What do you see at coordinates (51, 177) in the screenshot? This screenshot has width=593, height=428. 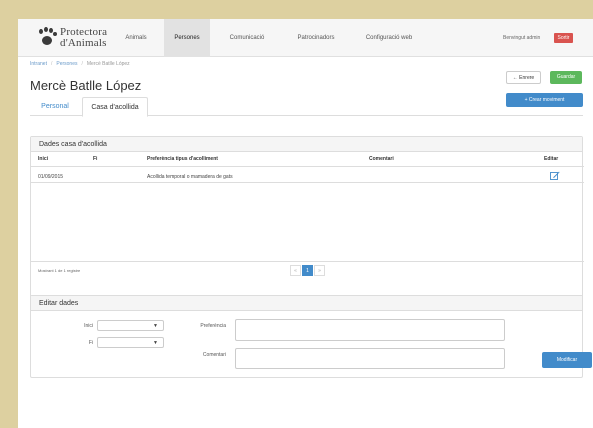 I see `cell-inici: 01/09/2015` at bounding box center [51, 177].